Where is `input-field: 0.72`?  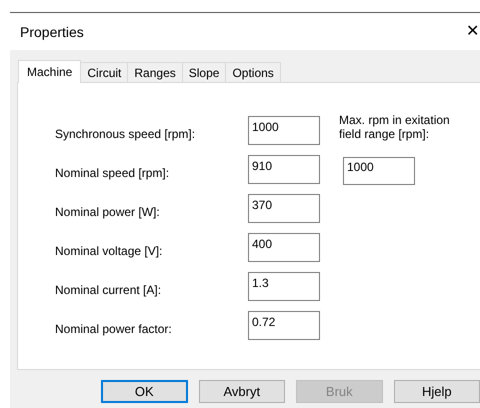 input-field: 0.72 is located at coordinates (284, 325).